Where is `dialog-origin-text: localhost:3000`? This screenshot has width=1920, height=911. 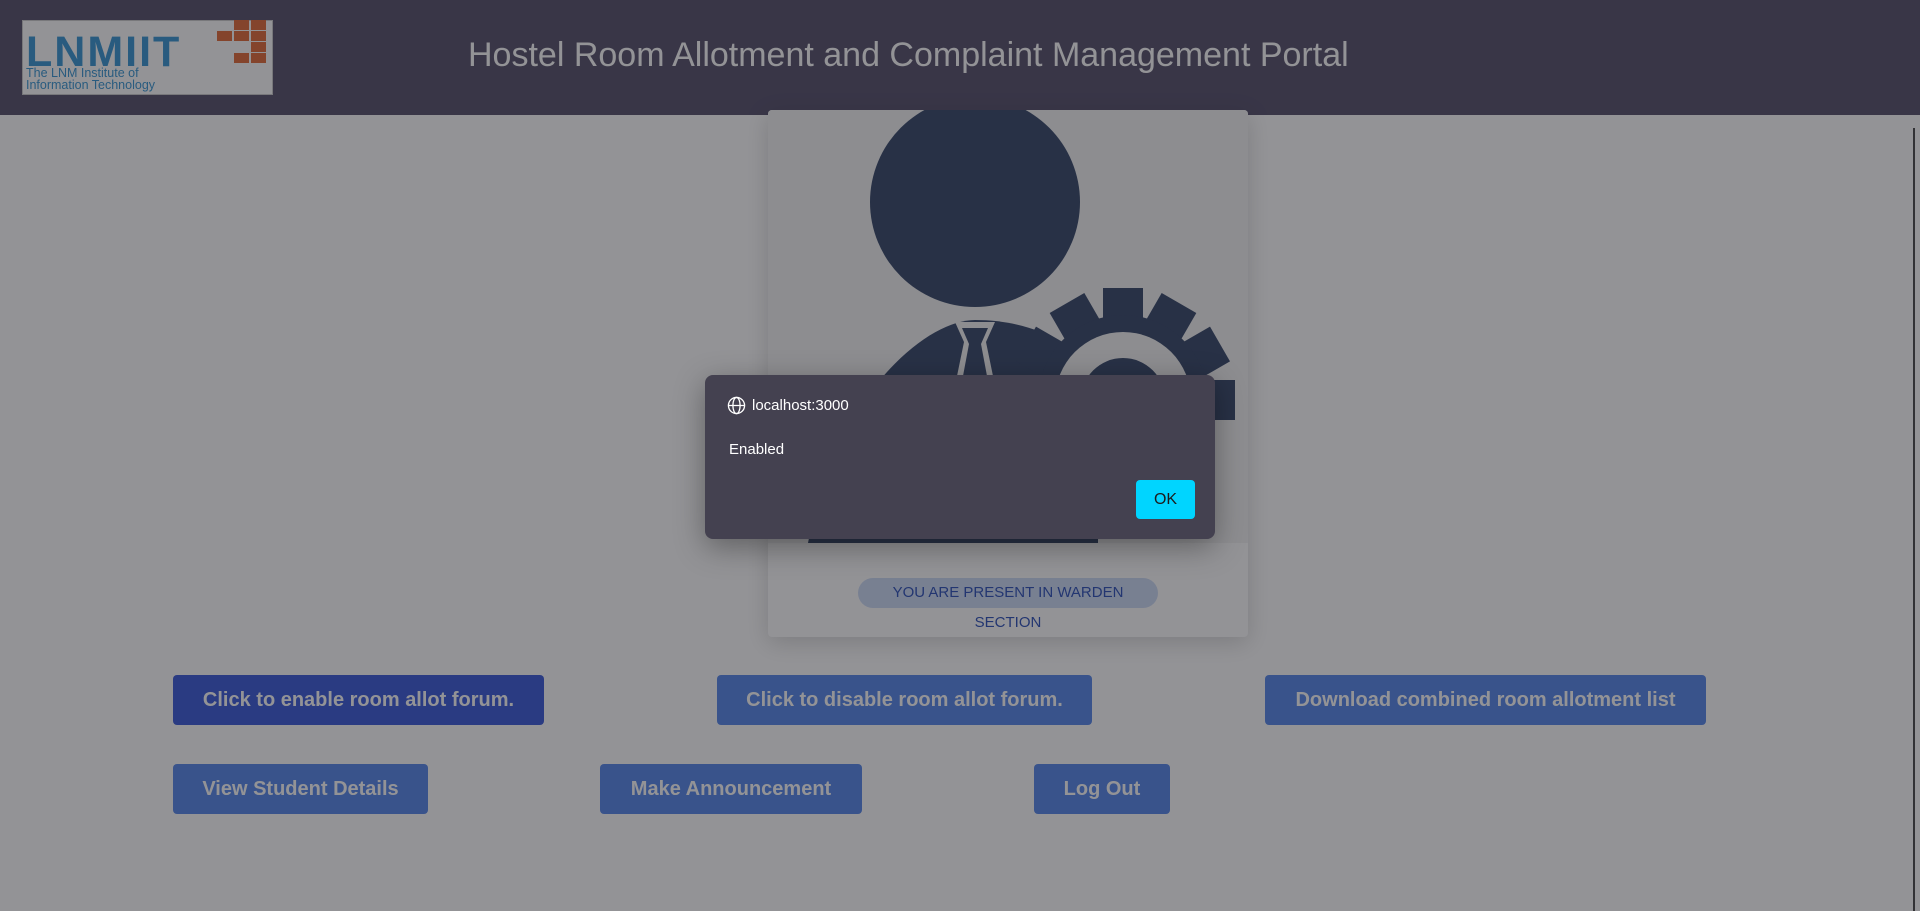 dialog-origin-text: localhost:3000 is located at coordinates (800, 405).